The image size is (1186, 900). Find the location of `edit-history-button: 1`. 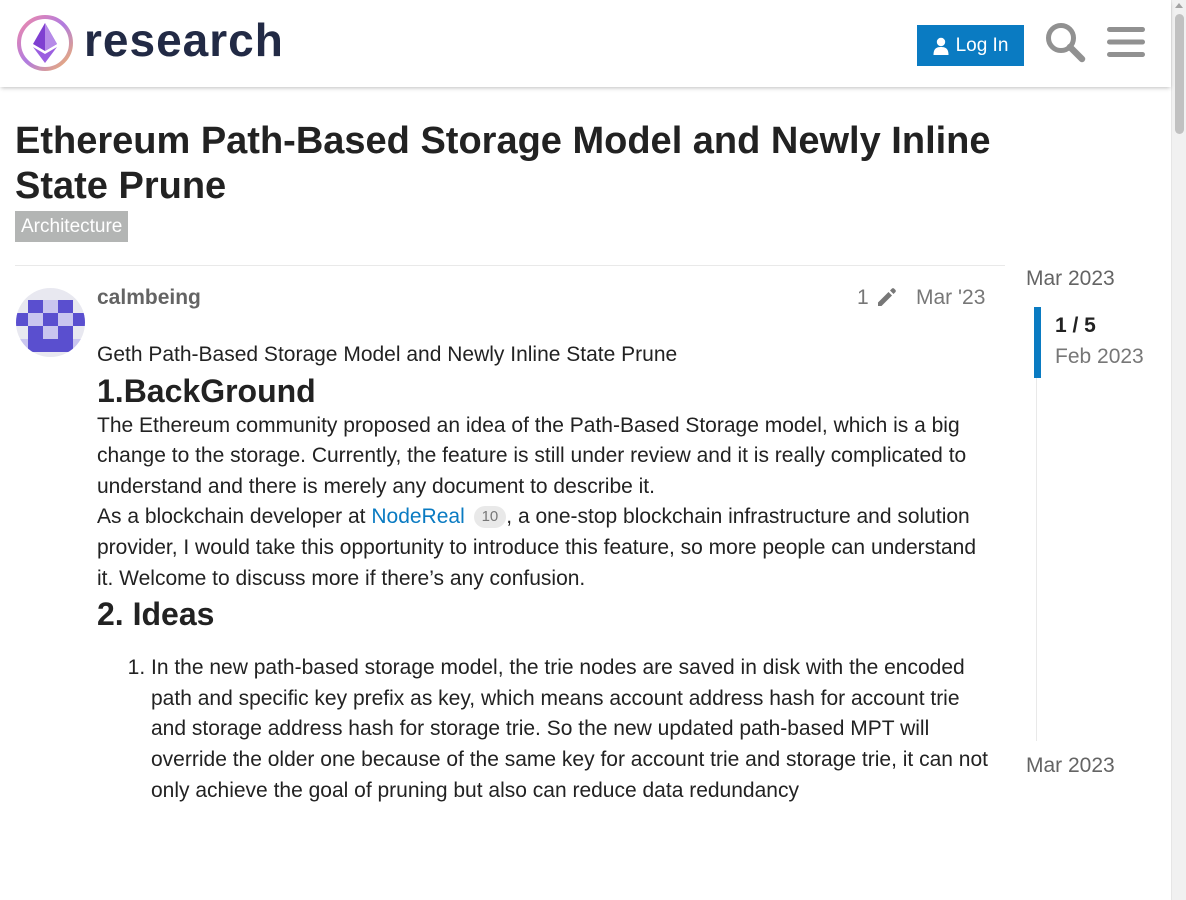

edit-history-button: 1 is located at coordinates (877, 298).